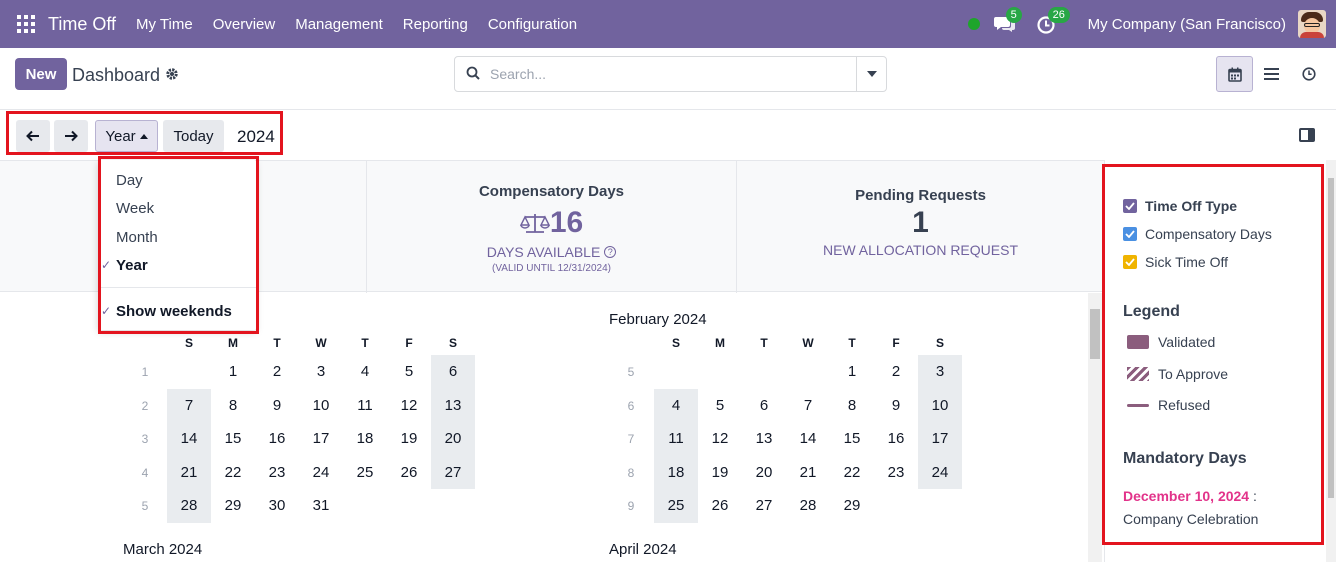 Image resolution: width=1336 pixels, height=562 pixels. I want to click on menu-my-time: My Time, so click(164, 24).